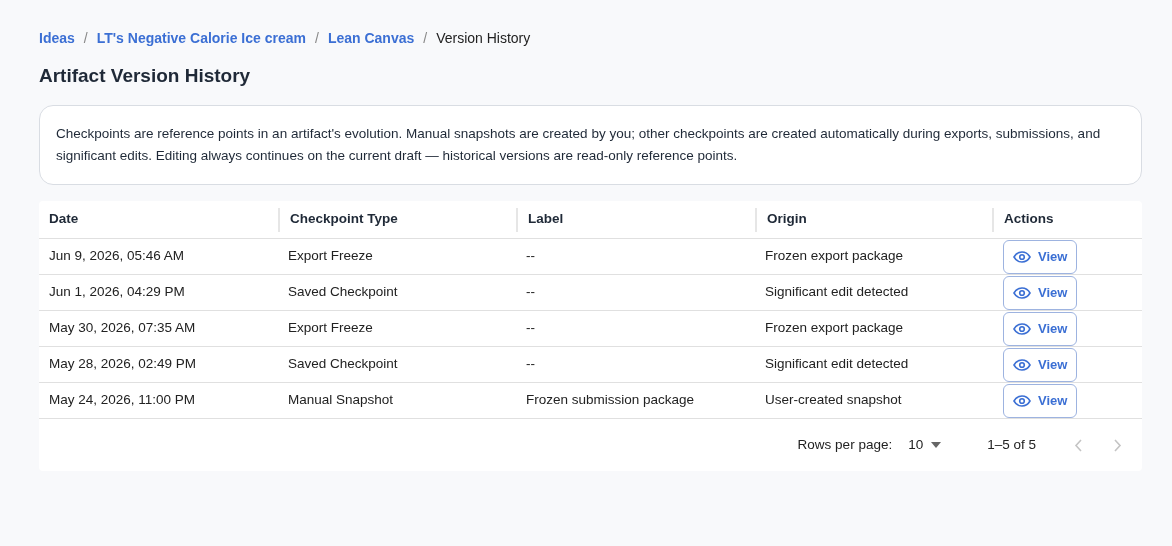  Describe the element at coordinates (1011, 444) in the screenshot. I see `page-range: 1–5 of 5` at that location.